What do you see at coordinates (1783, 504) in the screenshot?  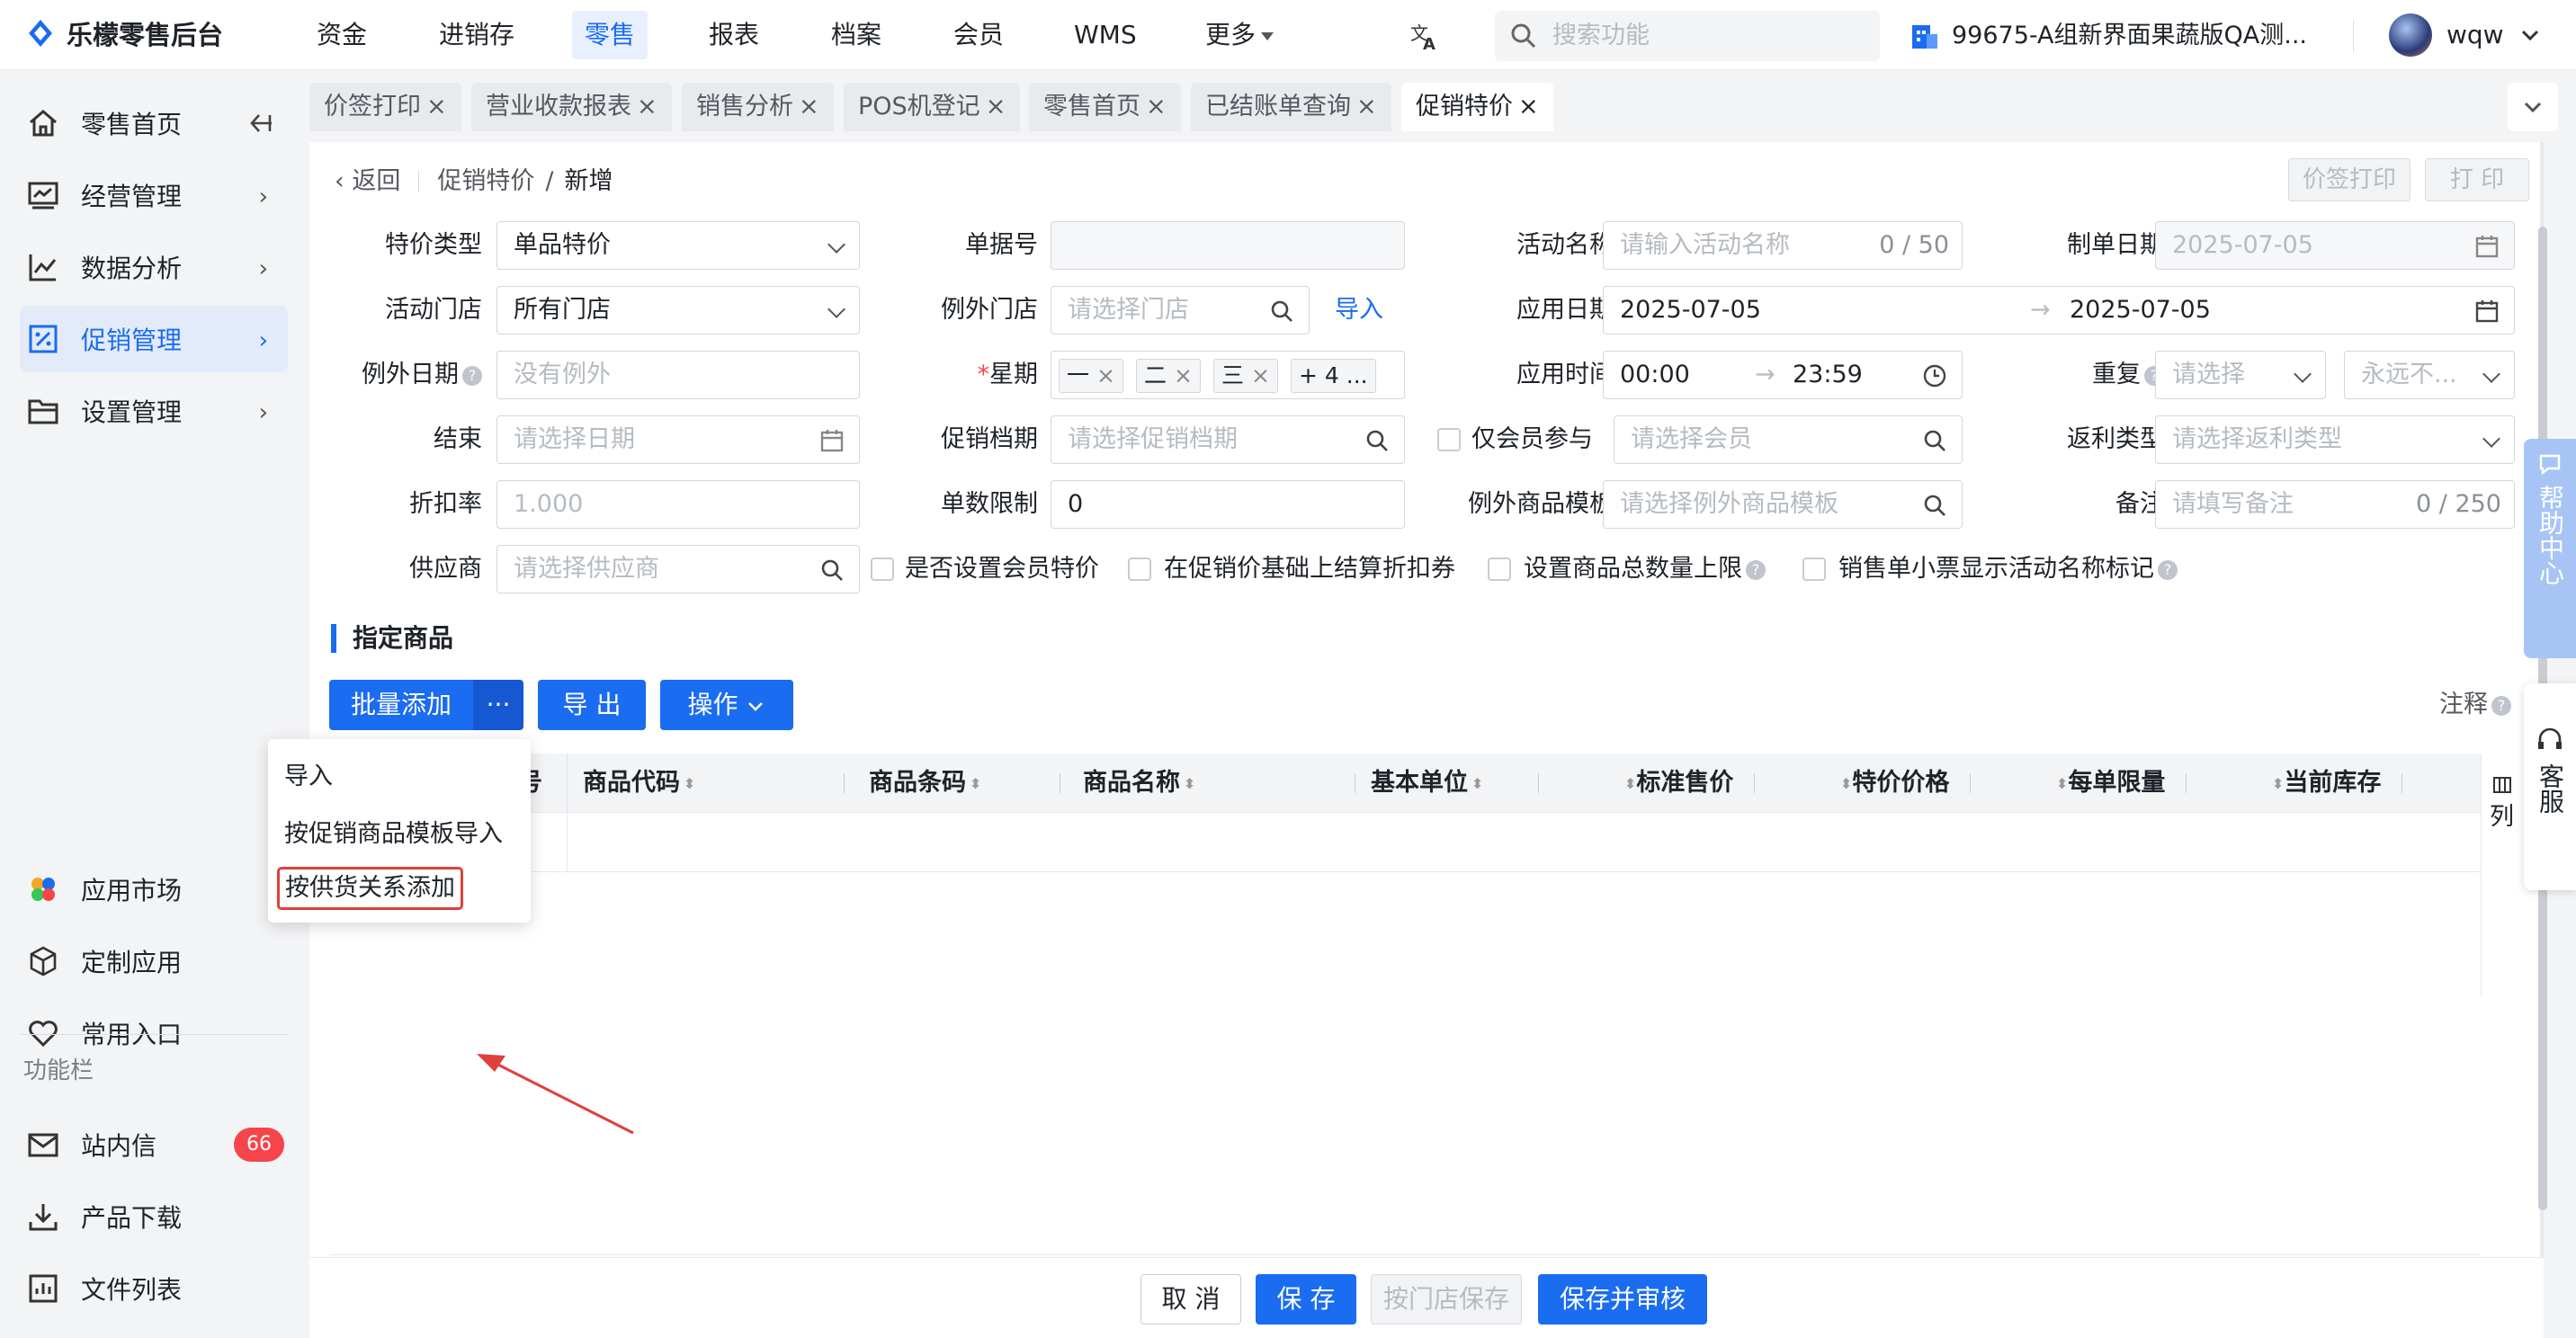 I see `exclude-template-input: 请选择例外商品模板` at bounding box center [1783, 504].